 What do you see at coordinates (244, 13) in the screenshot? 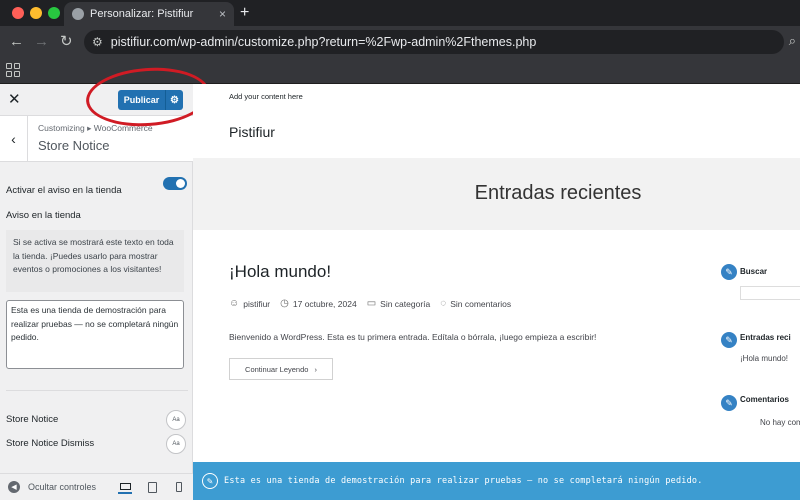
I see `new-tab-button: +` at bounding box center [244, 13].